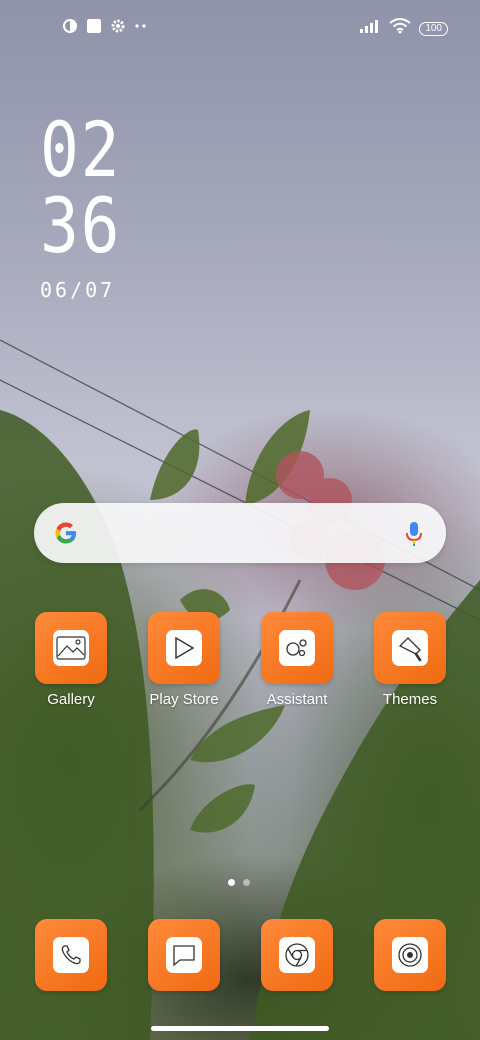 This screenshot has width=480, height=1040. Describe the element at coordinates (70, 28) in the screenshot. I see `shield-icon` at that location.